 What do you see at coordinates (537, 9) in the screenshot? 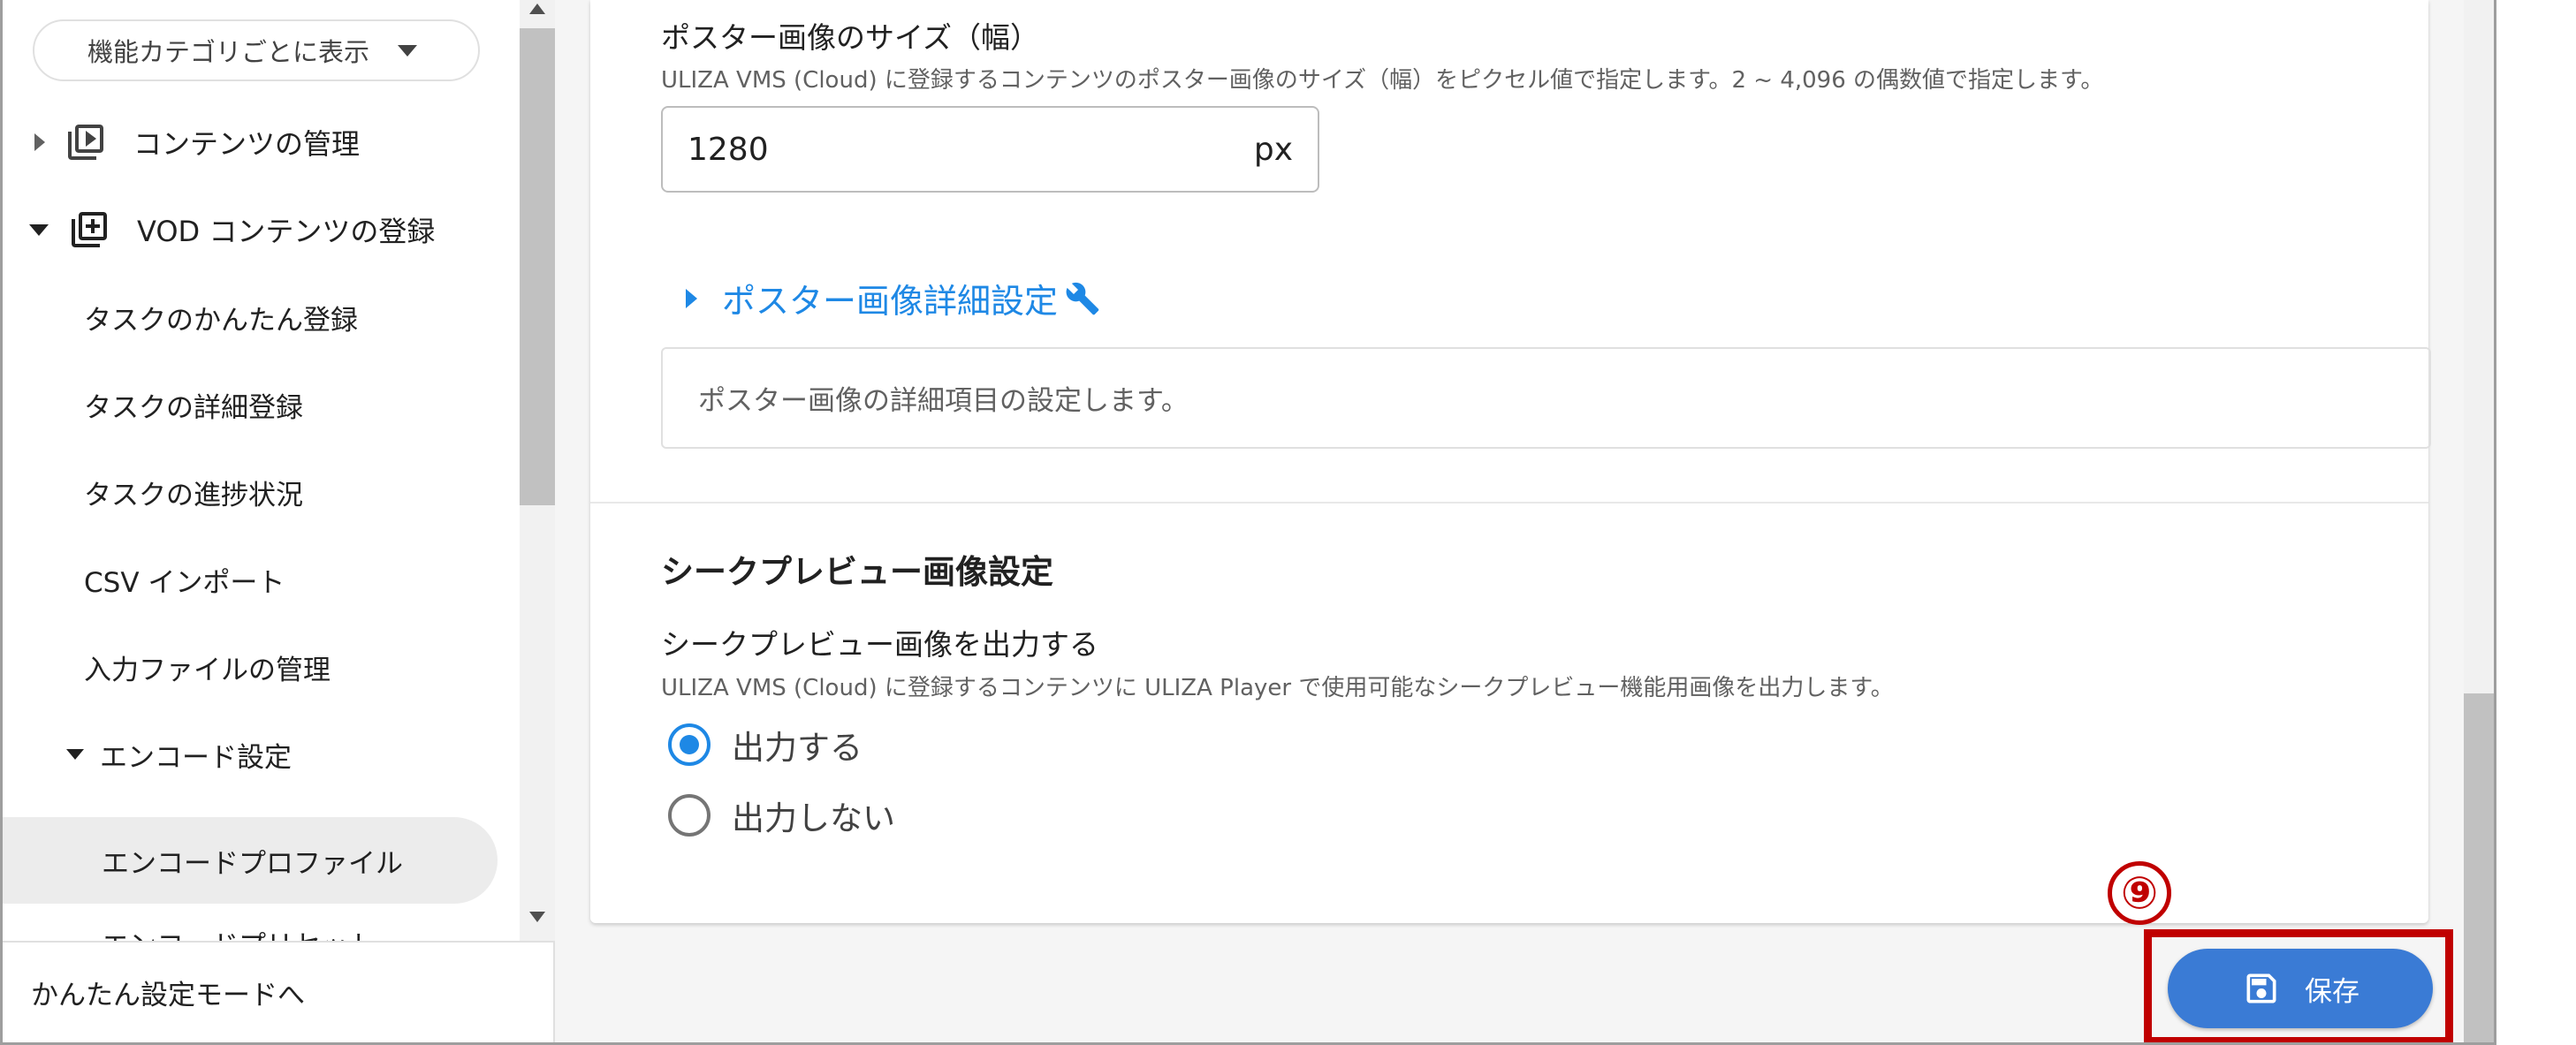
I see `scroll-up-icon` at bounding box center [537, 9].